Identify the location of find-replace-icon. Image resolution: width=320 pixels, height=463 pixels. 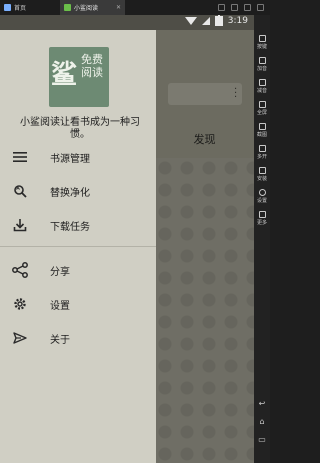
(20, 191).